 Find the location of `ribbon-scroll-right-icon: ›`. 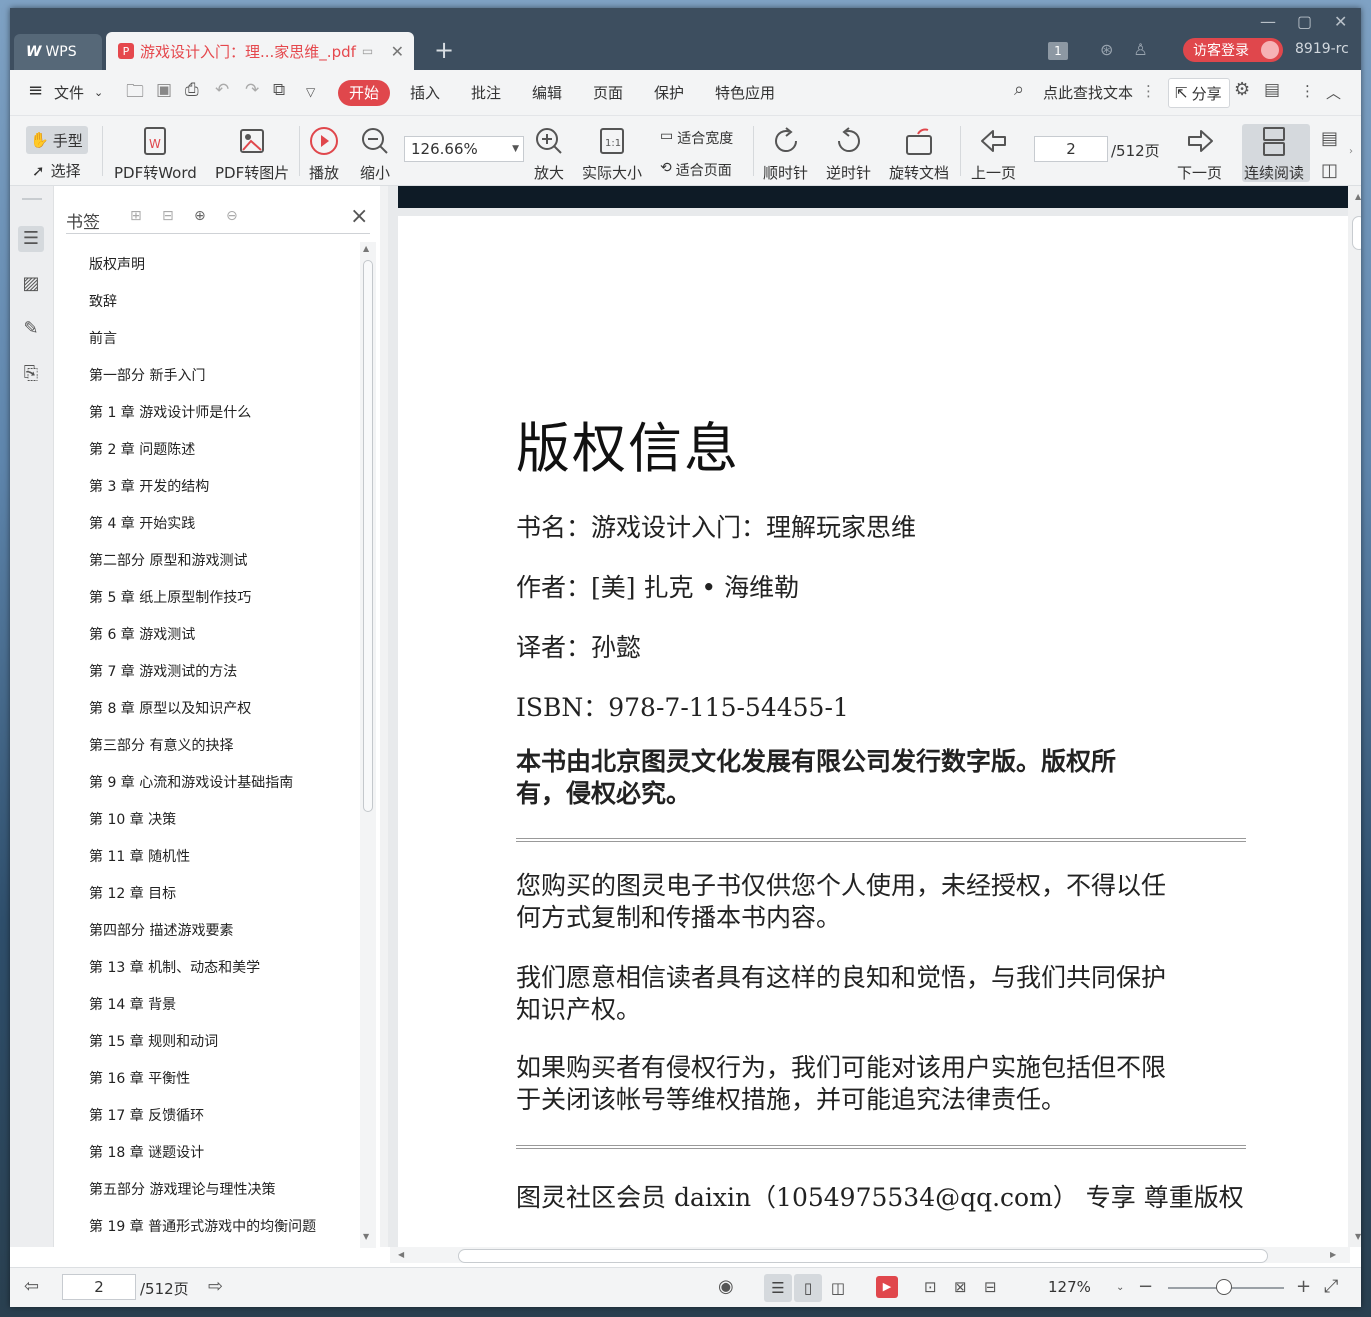

ribbon-scroll-right-icon: › is located at coordinates (1351, 151).